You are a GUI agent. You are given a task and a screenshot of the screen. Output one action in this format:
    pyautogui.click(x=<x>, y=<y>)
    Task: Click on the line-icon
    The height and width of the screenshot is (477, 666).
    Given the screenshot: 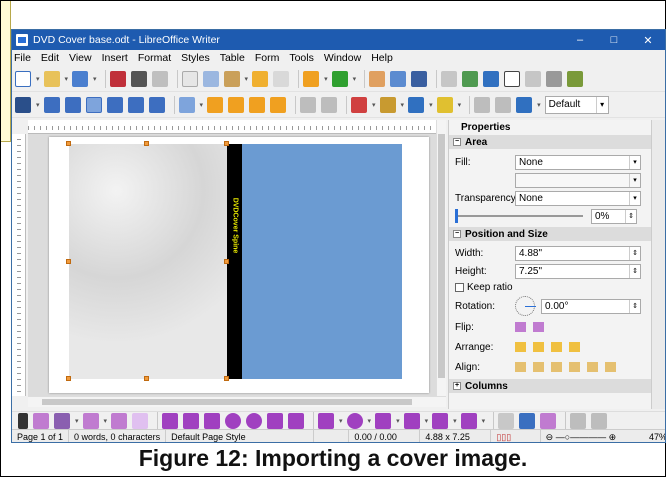 What is the action you would take?
    pyautogui.click(x=41, y=420)
    